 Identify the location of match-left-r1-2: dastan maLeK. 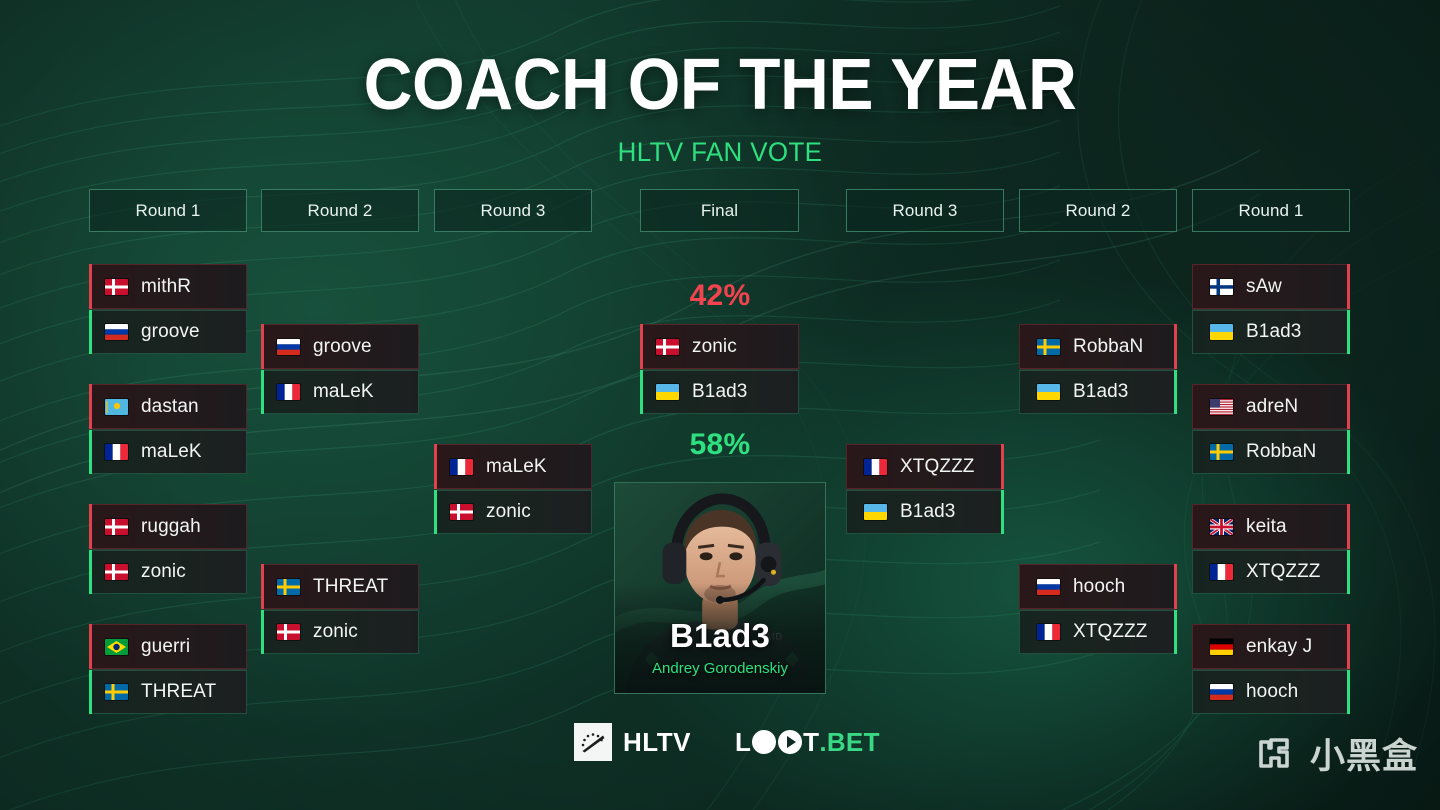
(168, 429).